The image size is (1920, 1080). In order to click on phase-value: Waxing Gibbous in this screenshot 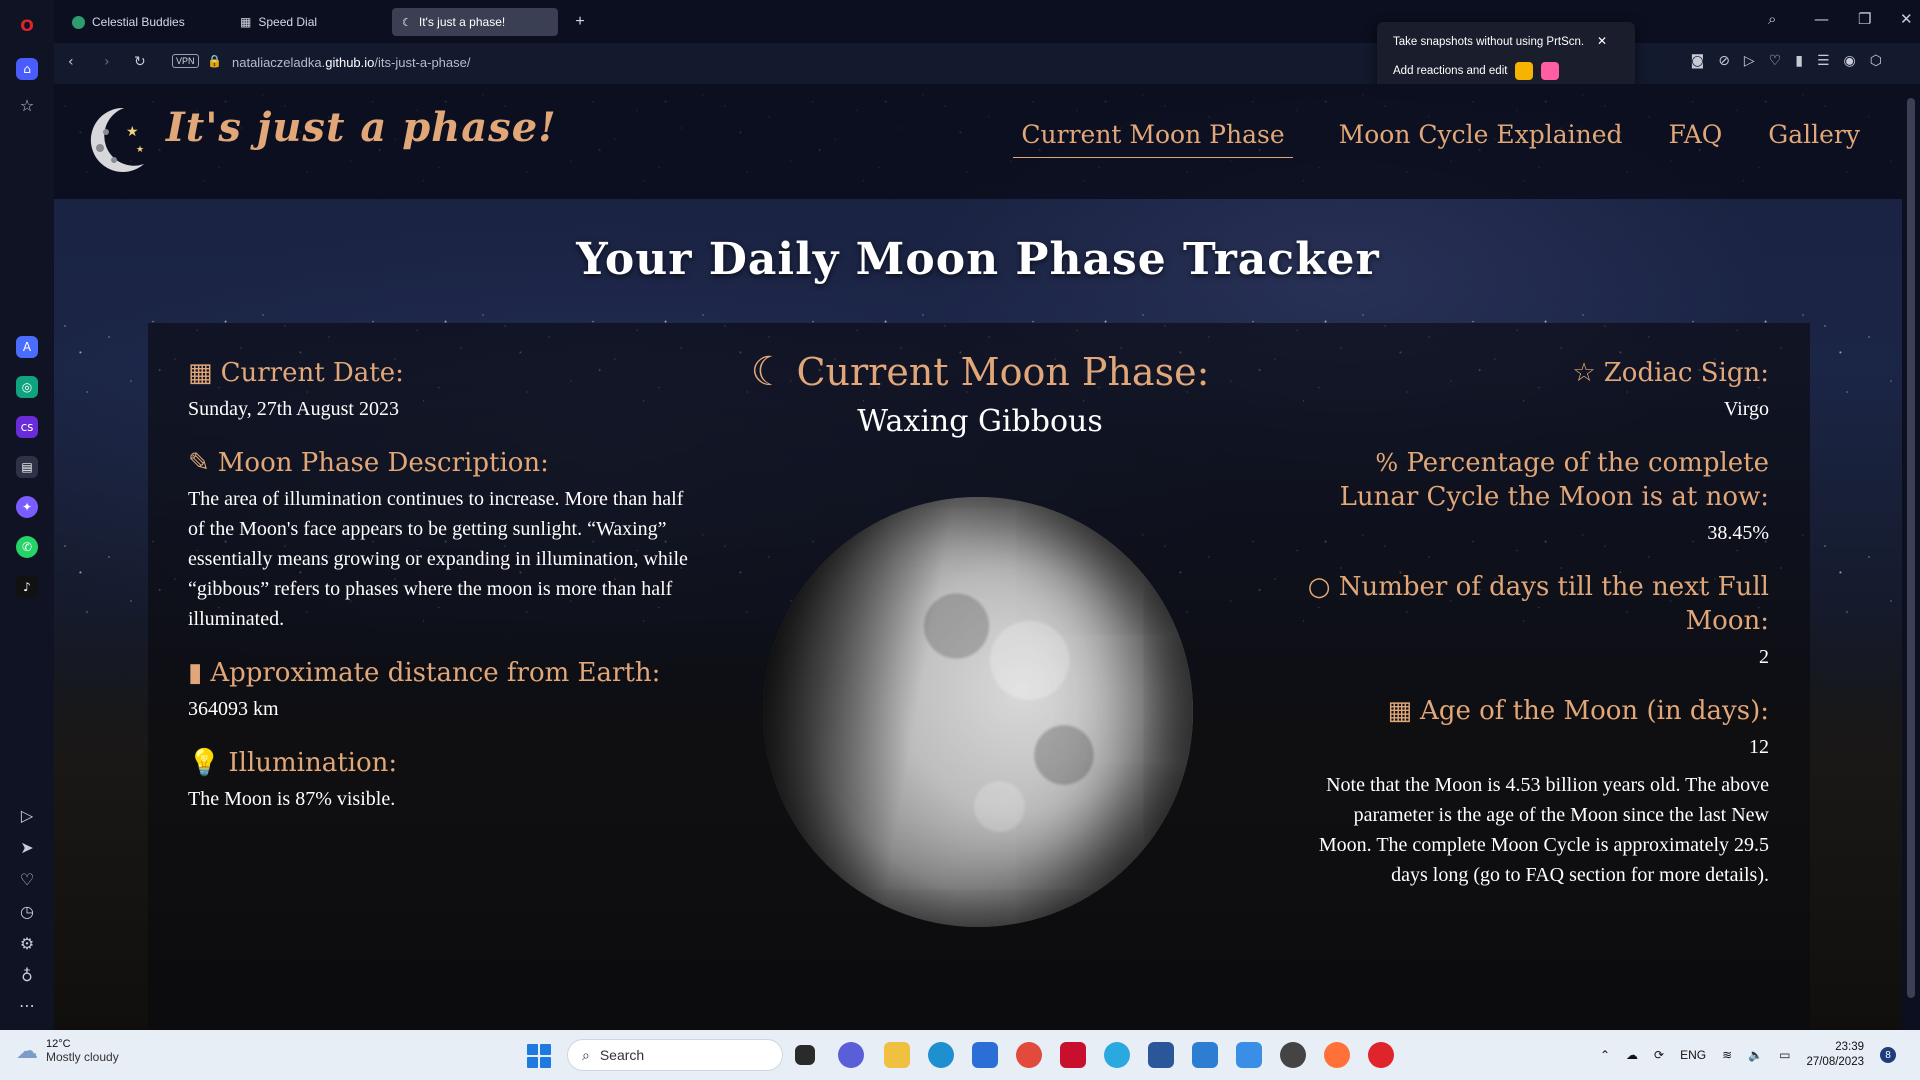, I will do `click(980, 421)`.